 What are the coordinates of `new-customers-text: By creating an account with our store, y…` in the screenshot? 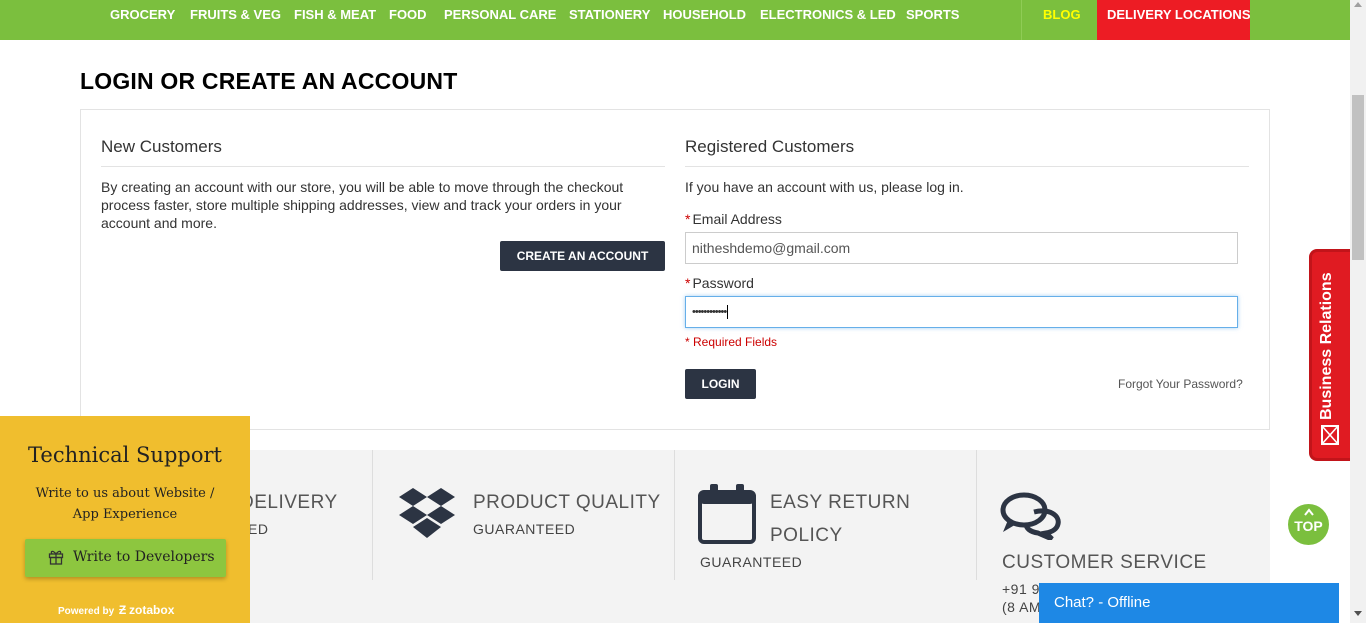 It's located at (362, 205).